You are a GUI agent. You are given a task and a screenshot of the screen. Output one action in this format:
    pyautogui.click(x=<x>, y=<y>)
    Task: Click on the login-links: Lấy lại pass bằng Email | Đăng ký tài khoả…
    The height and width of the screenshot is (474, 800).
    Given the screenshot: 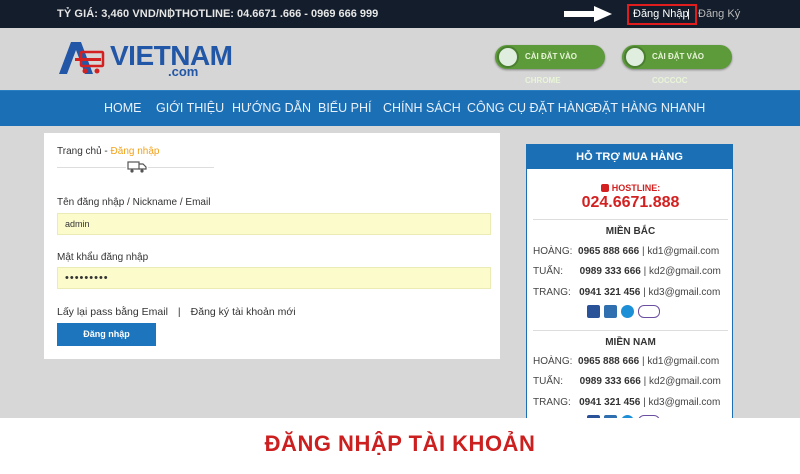 What is the action you would take?
    pyautogui.click(x=176, y=312)
    